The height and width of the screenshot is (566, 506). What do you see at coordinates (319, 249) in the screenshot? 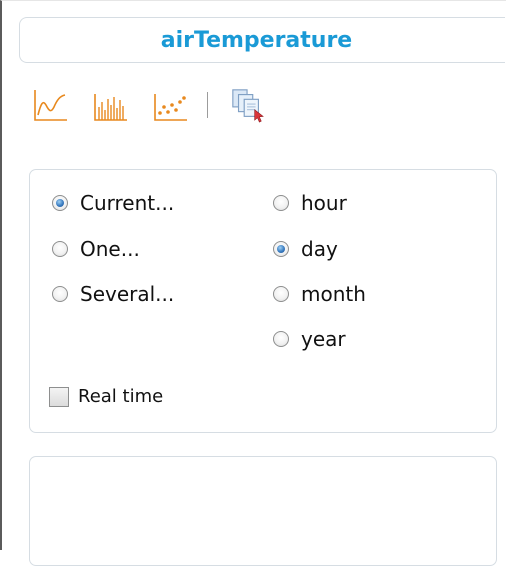
I see `radio-label: day` at bounding box center [319, 249].